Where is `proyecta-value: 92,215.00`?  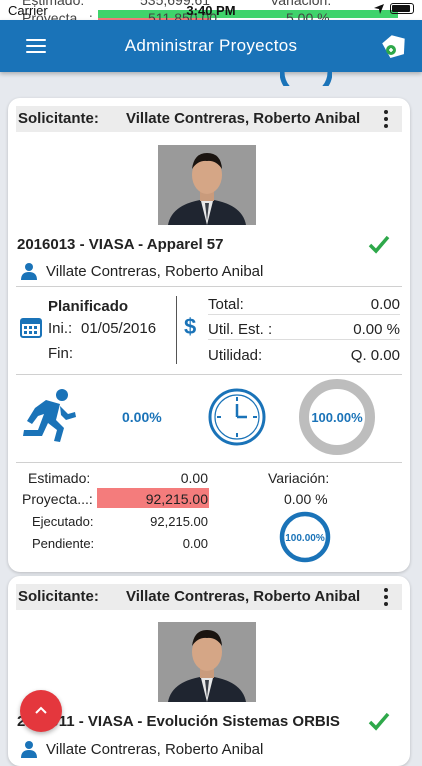
proyecta-value: 92,215.00 is located at coordinates (176, 499).